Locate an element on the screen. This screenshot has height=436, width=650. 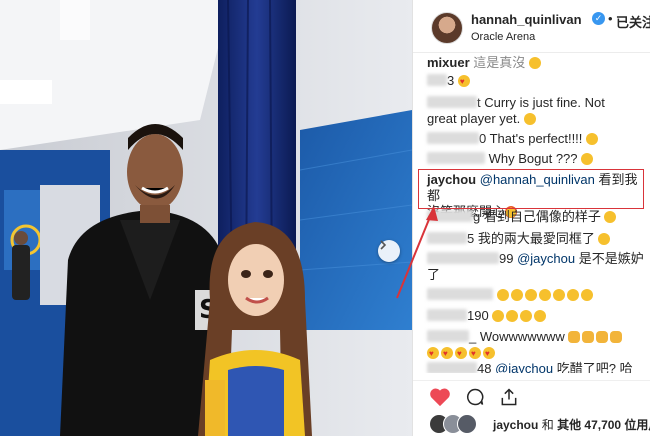
scream-emoji-icon is located at coordinates (592, 139).